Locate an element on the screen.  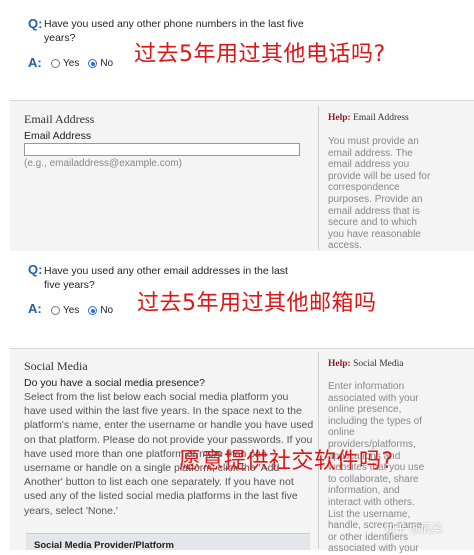
email-help-title: Help: Email Address is located at coordinates (368, 118).